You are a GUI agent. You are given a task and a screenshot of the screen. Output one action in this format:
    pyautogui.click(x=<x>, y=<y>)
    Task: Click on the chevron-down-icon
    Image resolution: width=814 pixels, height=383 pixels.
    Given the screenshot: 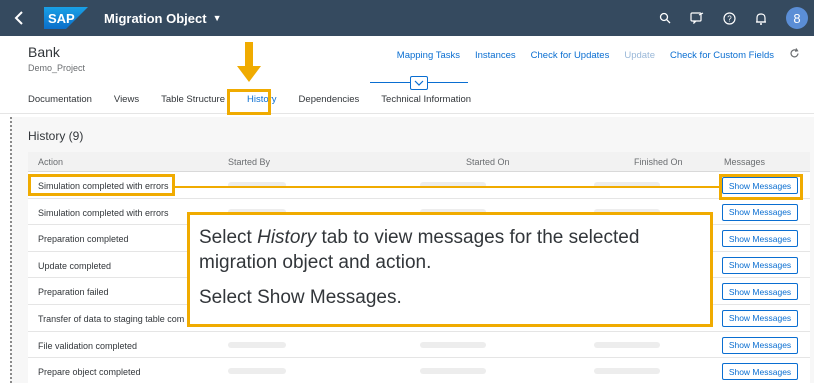 What is the action you would take?
    pyautogui.click(x=419, y=83)
    